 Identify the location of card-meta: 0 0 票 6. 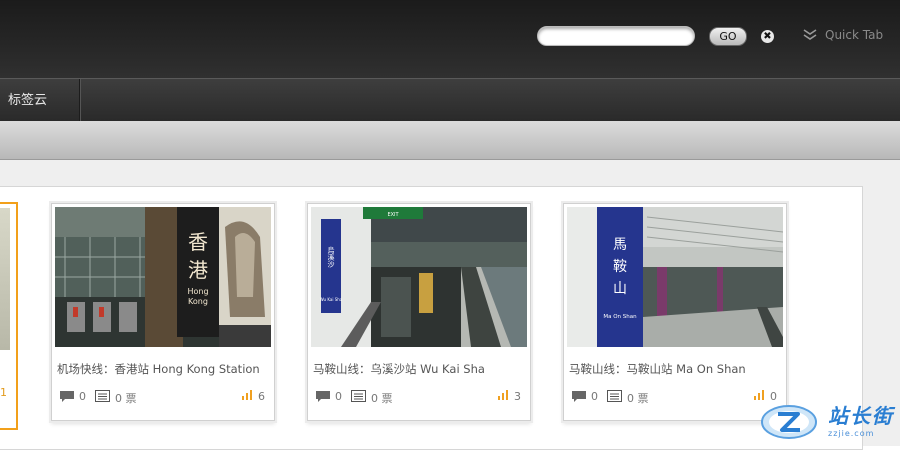
(163, 397).